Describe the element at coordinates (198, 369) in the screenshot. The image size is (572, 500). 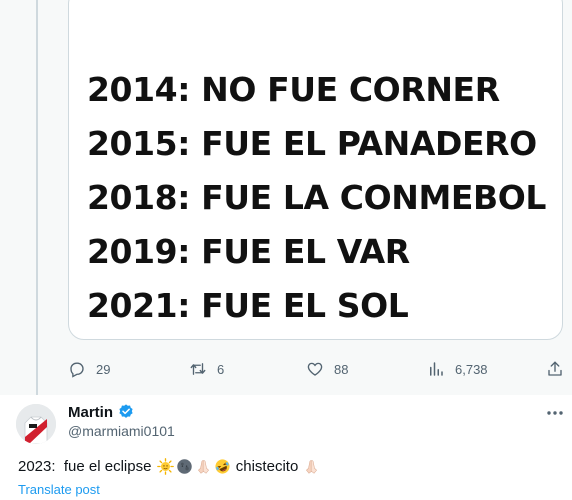
I see `repost-icon` at that location.